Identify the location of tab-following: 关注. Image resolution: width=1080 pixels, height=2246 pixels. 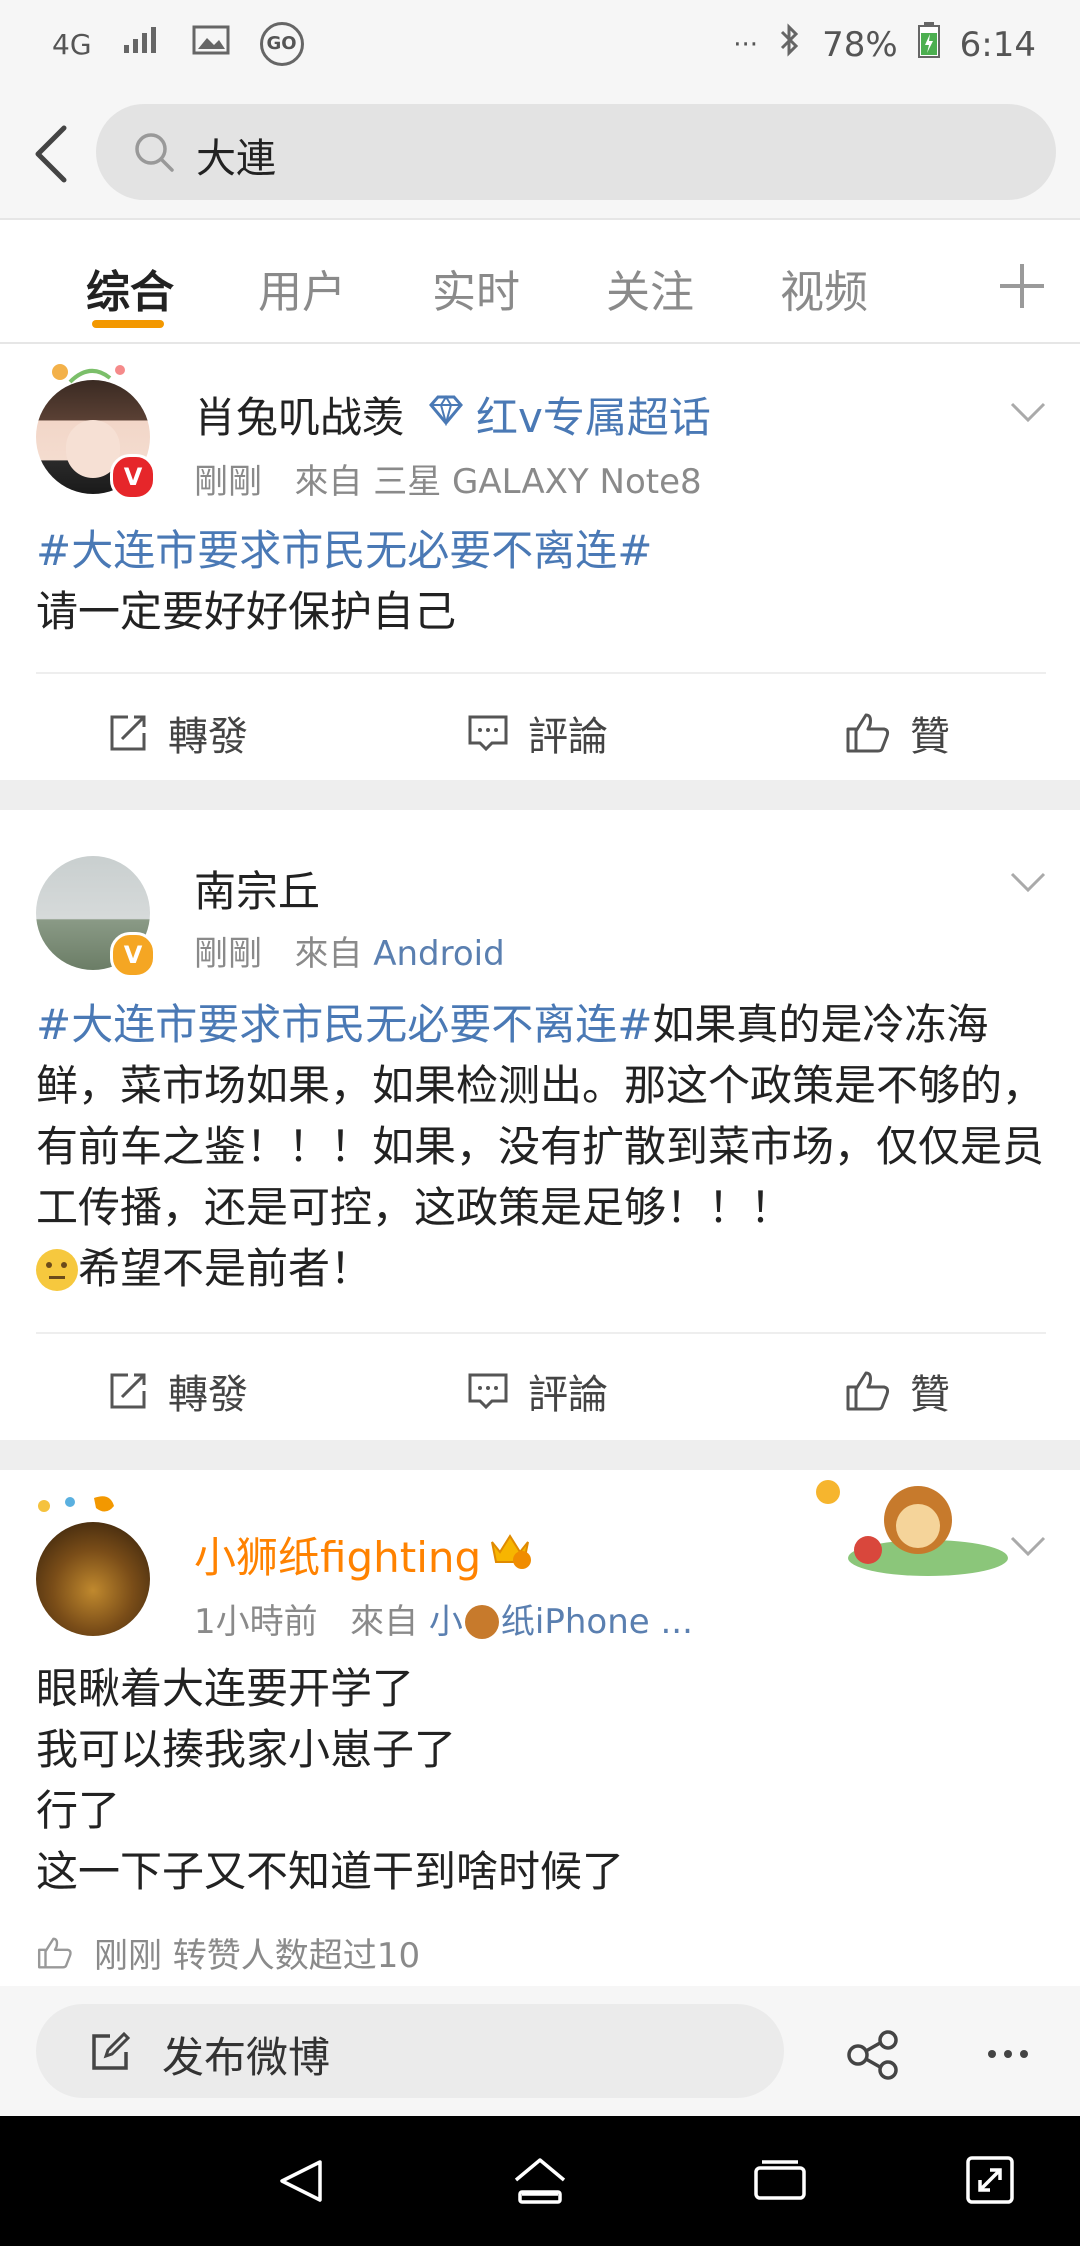
(650, 288).